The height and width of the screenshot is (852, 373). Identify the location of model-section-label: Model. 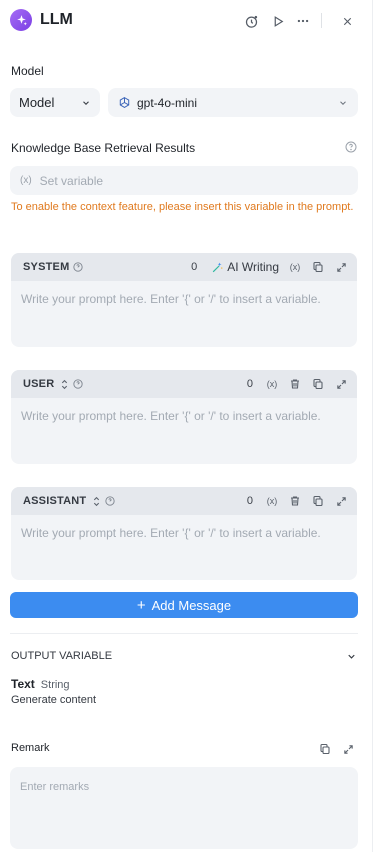
(27, 71).